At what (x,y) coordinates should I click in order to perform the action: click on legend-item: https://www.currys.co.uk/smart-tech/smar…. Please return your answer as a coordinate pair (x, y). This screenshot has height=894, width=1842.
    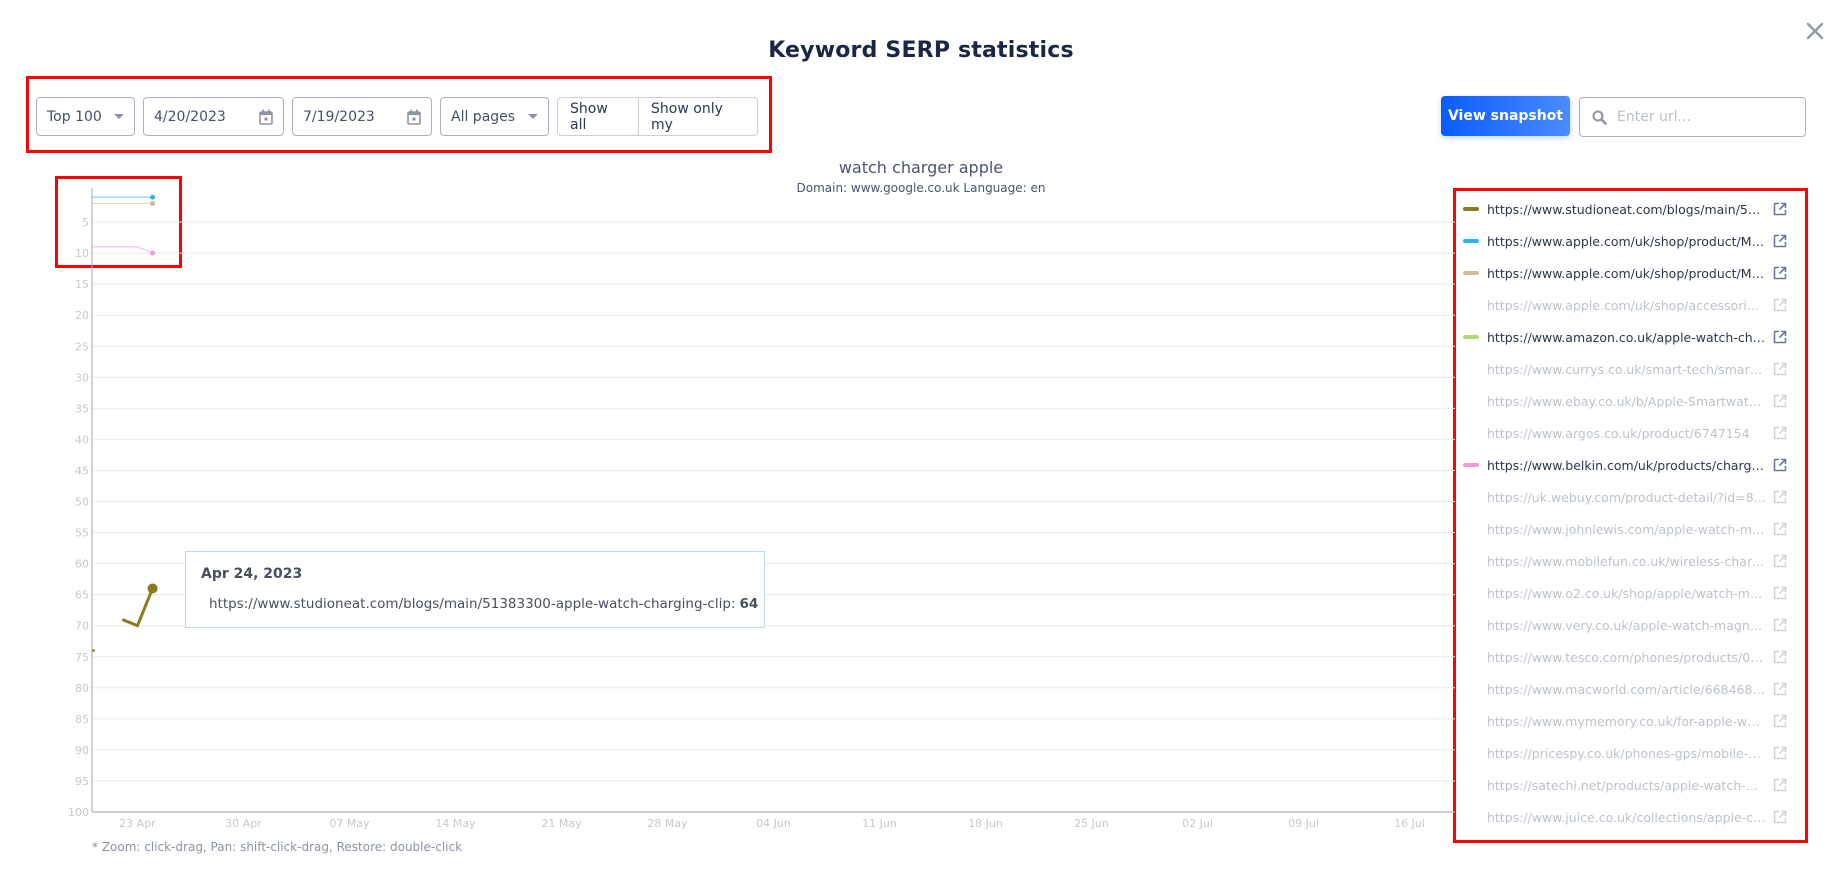
    Looking at the image, I should click on (1631, 369).